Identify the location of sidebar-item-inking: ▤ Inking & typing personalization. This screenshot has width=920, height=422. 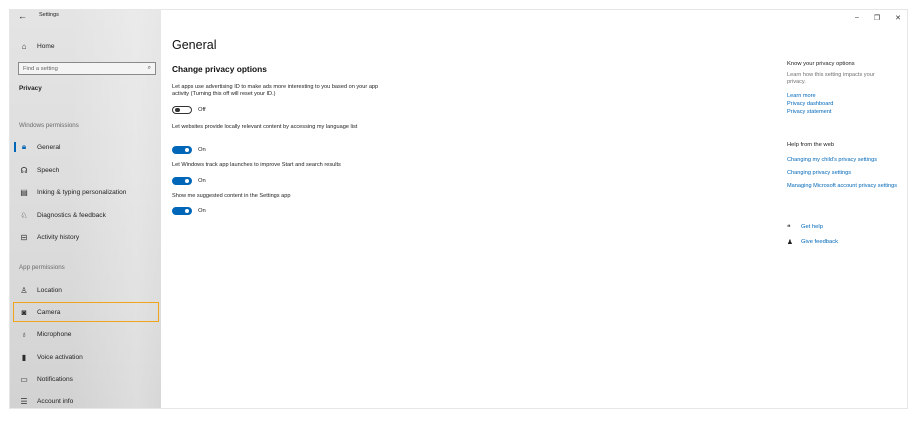
(85, 192).